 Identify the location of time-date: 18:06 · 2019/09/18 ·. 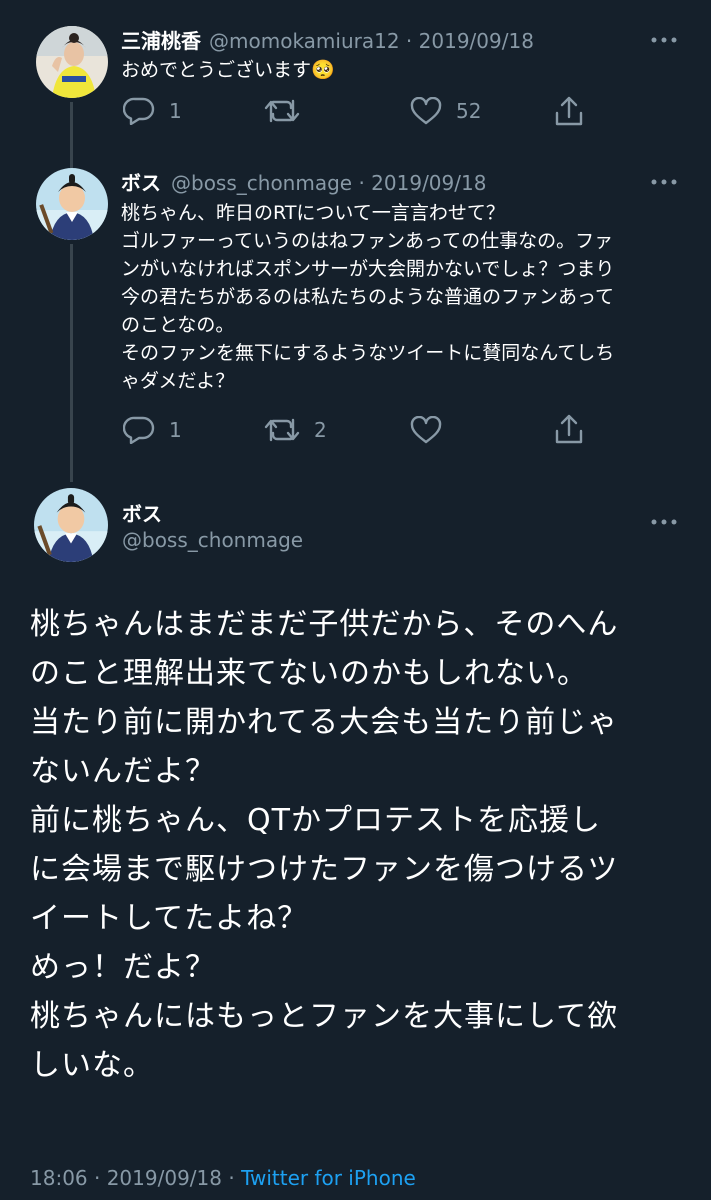
(135, 1178).